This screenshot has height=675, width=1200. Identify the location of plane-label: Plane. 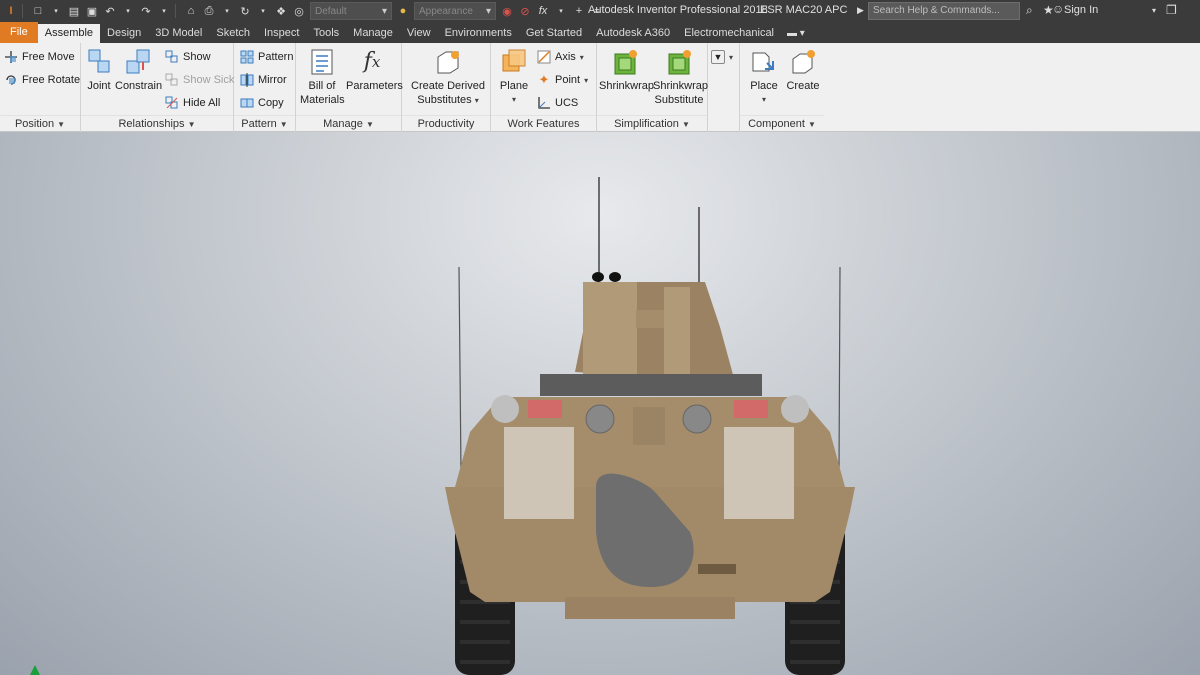
(514, 86).